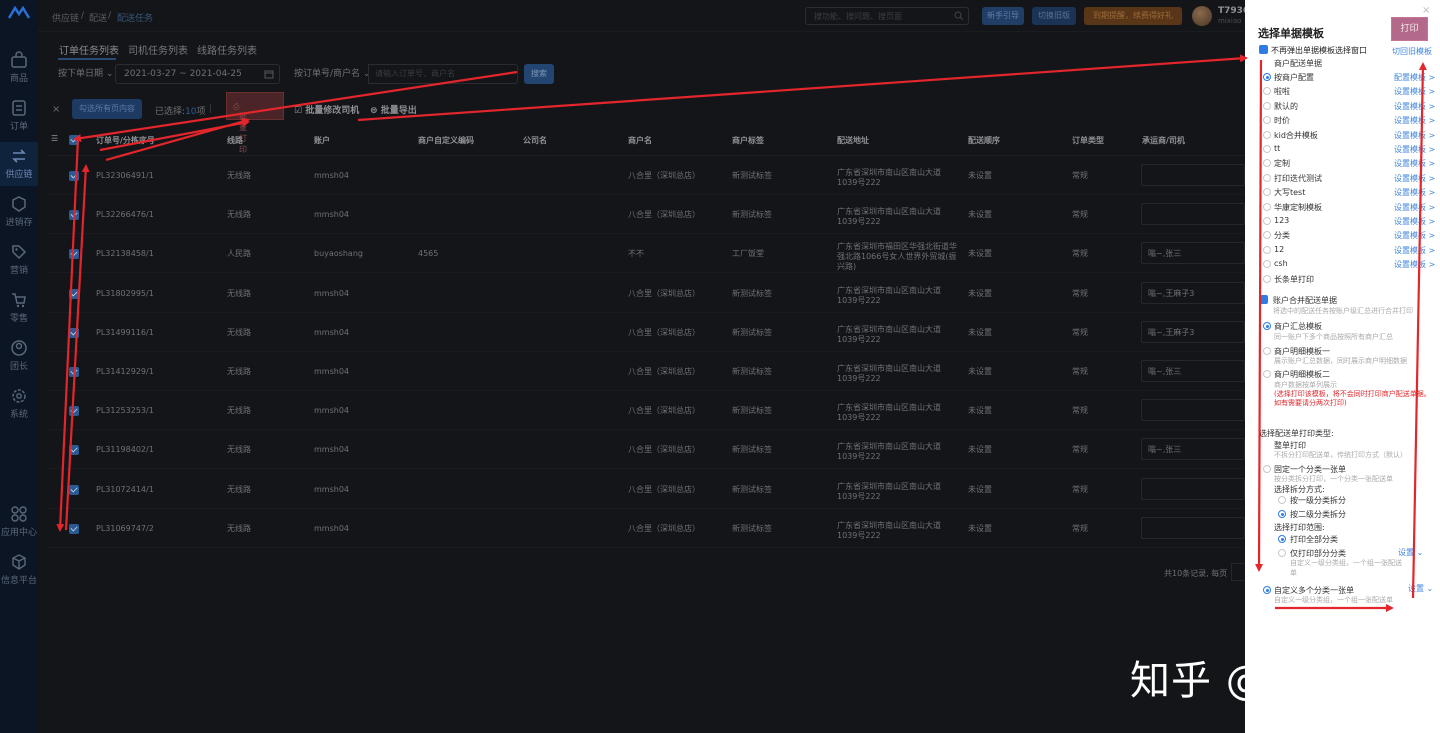  I want to click on sidebar-item-supply-chain: 供应链, so click(19, 164).